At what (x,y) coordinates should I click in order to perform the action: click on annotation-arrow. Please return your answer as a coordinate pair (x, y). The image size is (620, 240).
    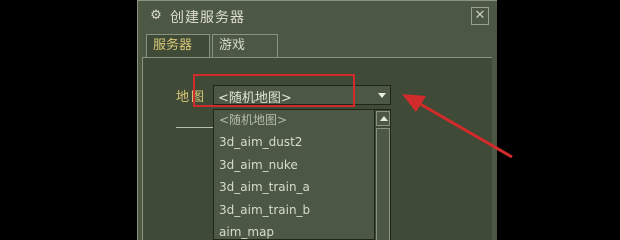
    Looking at the image, I should click on (457, 126).